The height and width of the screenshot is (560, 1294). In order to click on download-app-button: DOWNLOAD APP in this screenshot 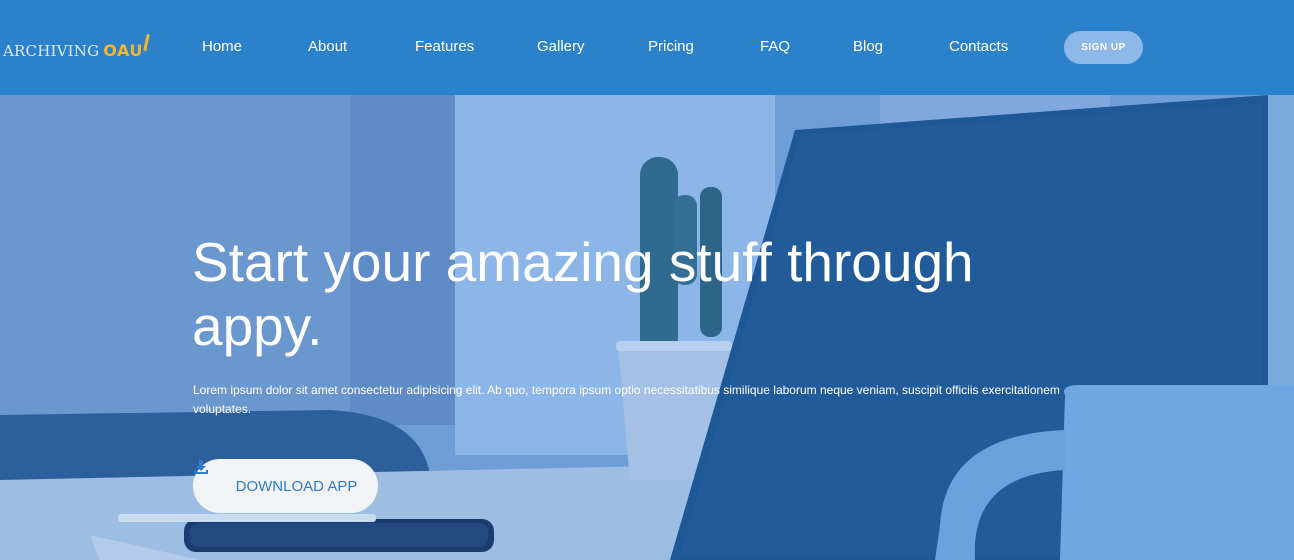, I will do `click(285, 486)`.